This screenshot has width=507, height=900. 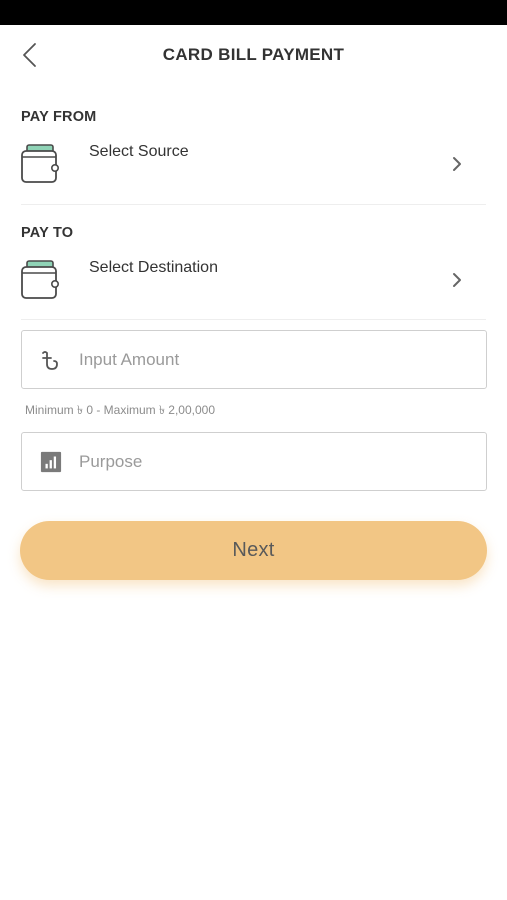 What do you see at coordinates (253, 178) in the screenshot?
I see `select-source-row: Select Source` at bounding box center [253, 178].